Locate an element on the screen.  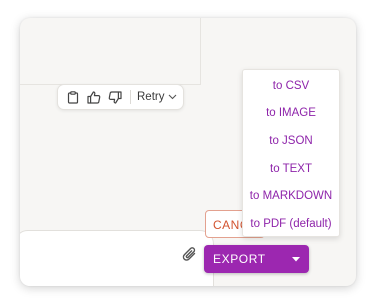
message-feedback-bar: Retry is located at coordinates (120, 97).